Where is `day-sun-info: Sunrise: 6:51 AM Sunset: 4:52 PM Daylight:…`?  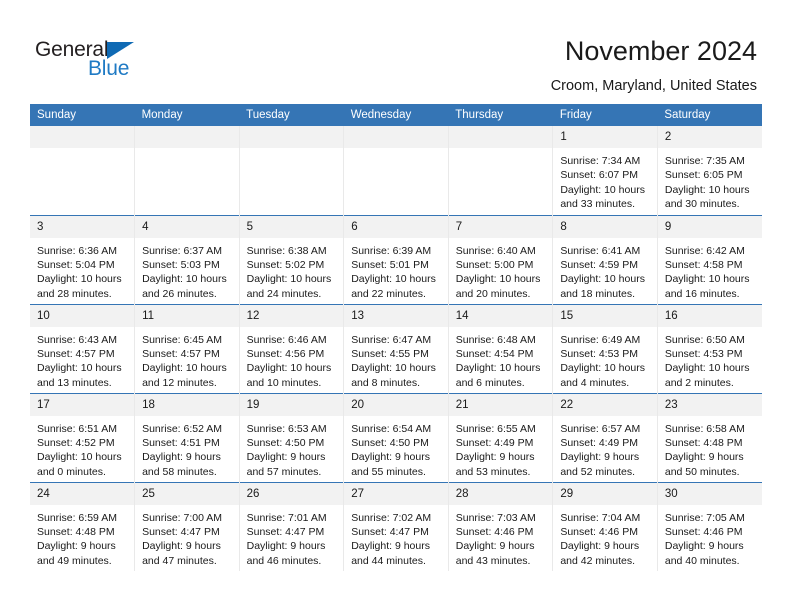
day-sun-info: Sunrise: 6:51 AM Sunset: 4:52 PM Daylight:… is located at coordinates (82, 448).